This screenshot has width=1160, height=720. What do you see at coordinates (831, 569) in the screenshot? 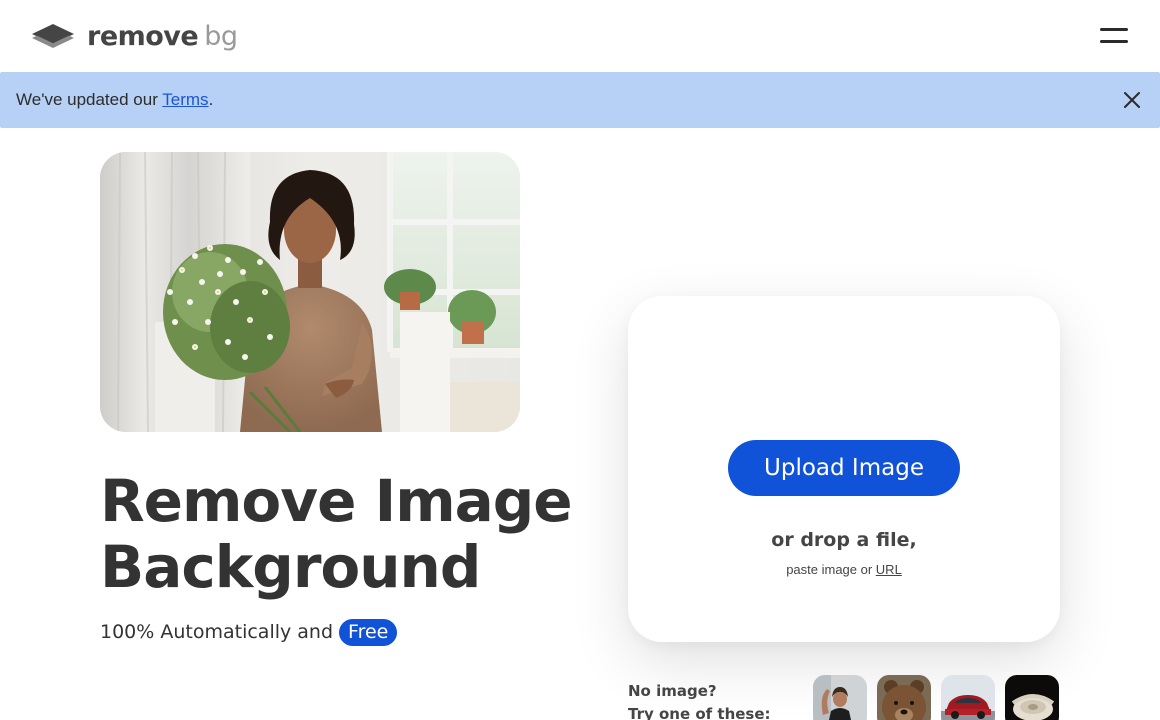
I see `paste-prefix: paste image or` at bounding box center [831, 569].